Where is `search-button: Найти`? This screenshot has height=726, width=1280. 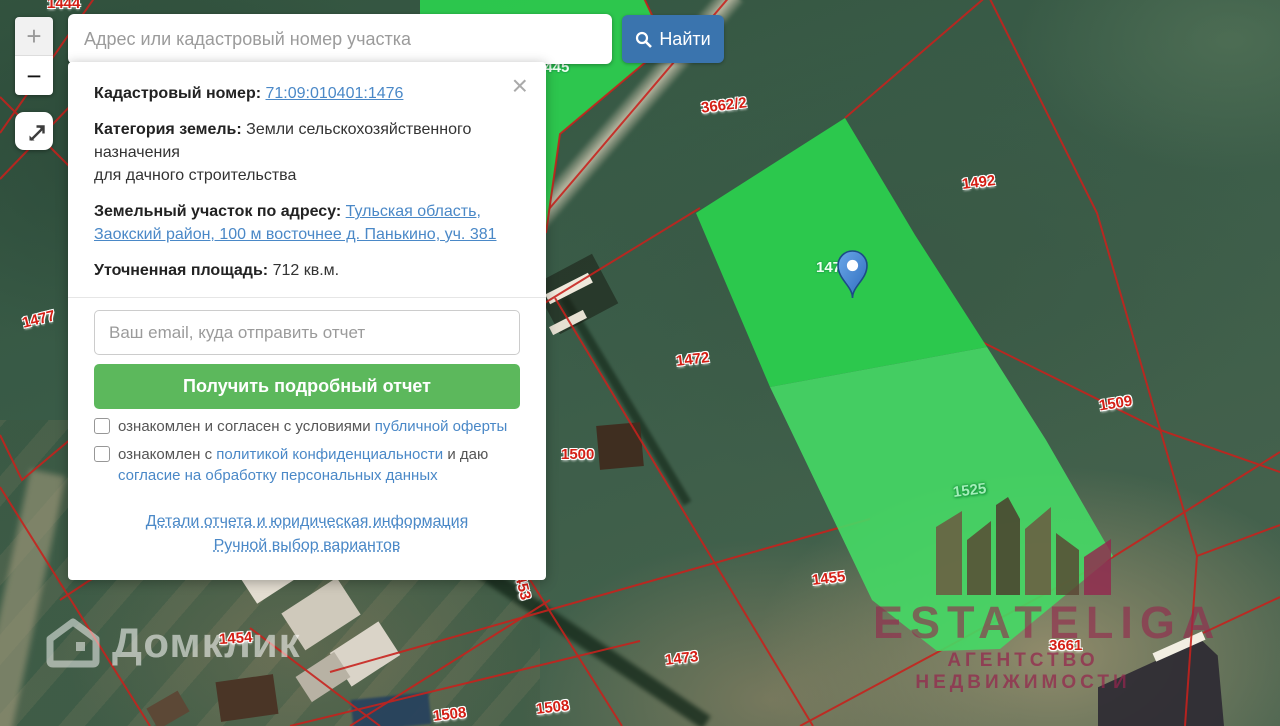 search-button: Найти is located at coordinates (673, 39).